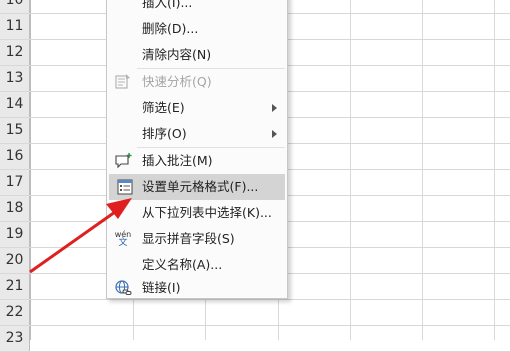  I want to click on sheet-row: 22, so click(255, 313).